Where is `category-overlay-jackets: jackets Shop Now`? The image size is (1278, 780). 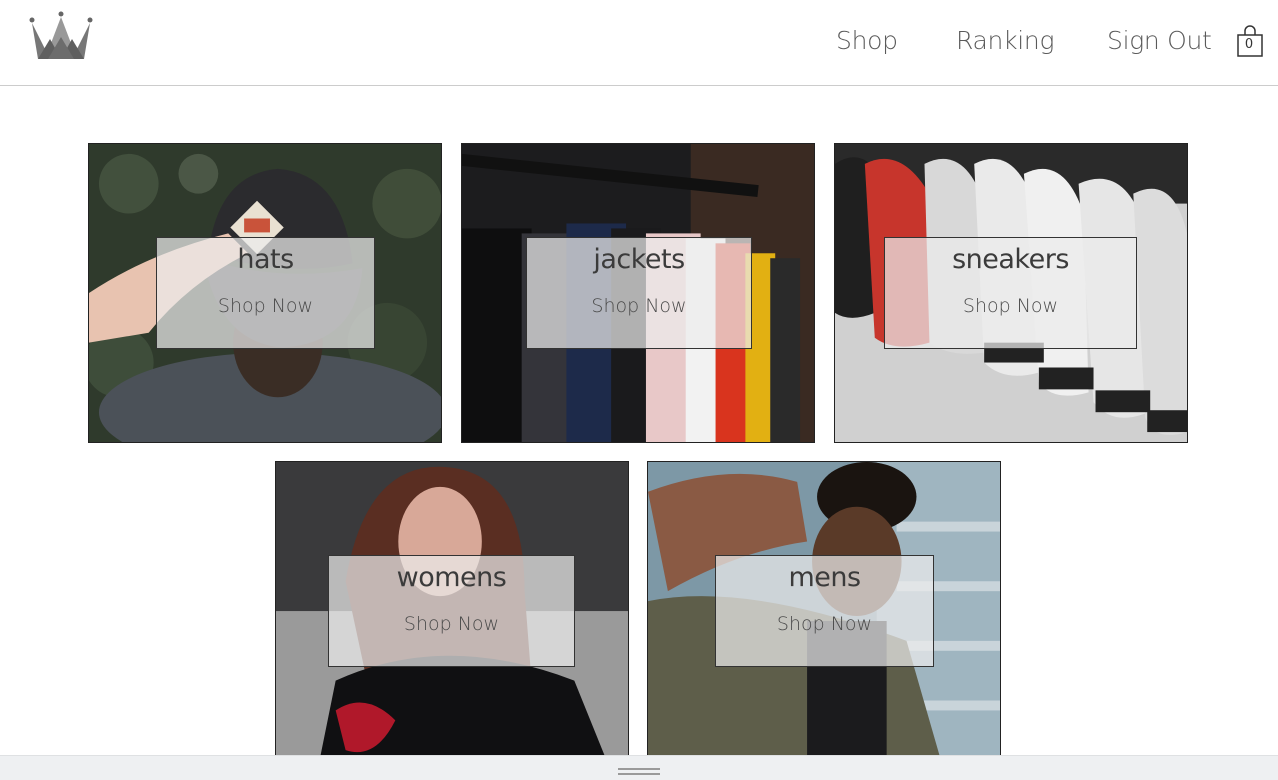 category-overlay-jackets: jackets Shop Now is located at coordinates (639, 293).